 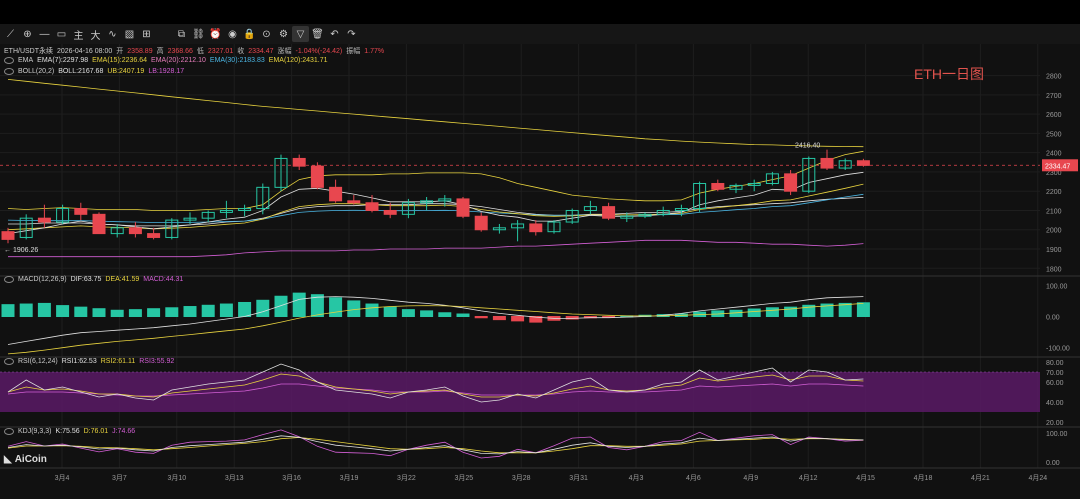 What do you see at coordinates (1055, 363) in the screenshot?
I see `rsi-tick-label: 80.00` at bounding box center [1055, 363].